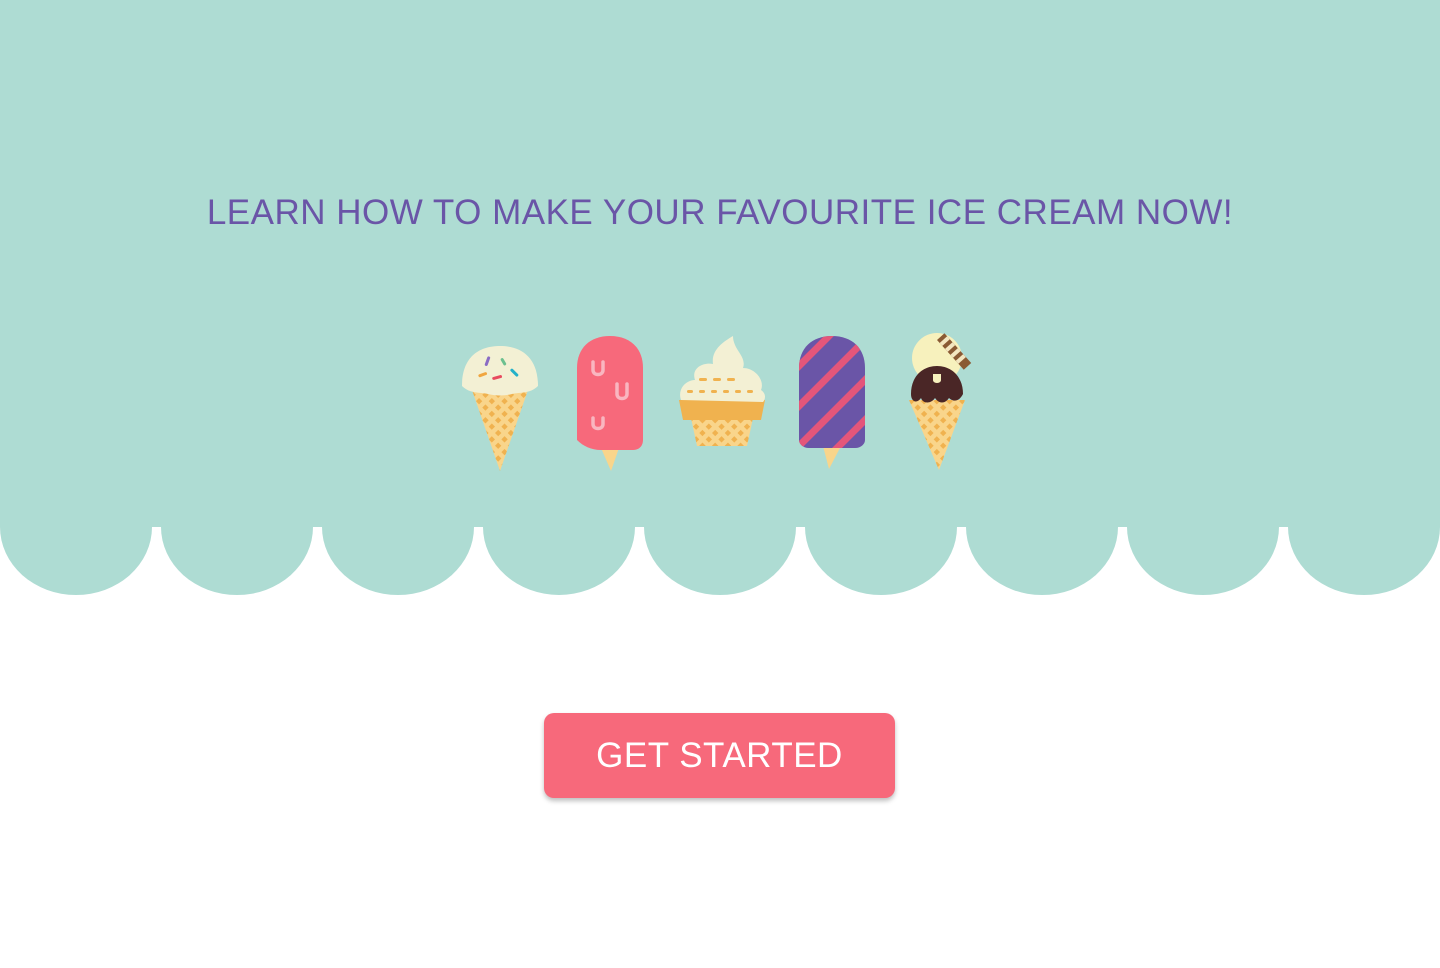  I want to click on pink-popsicle-icon, so click(610, 403).